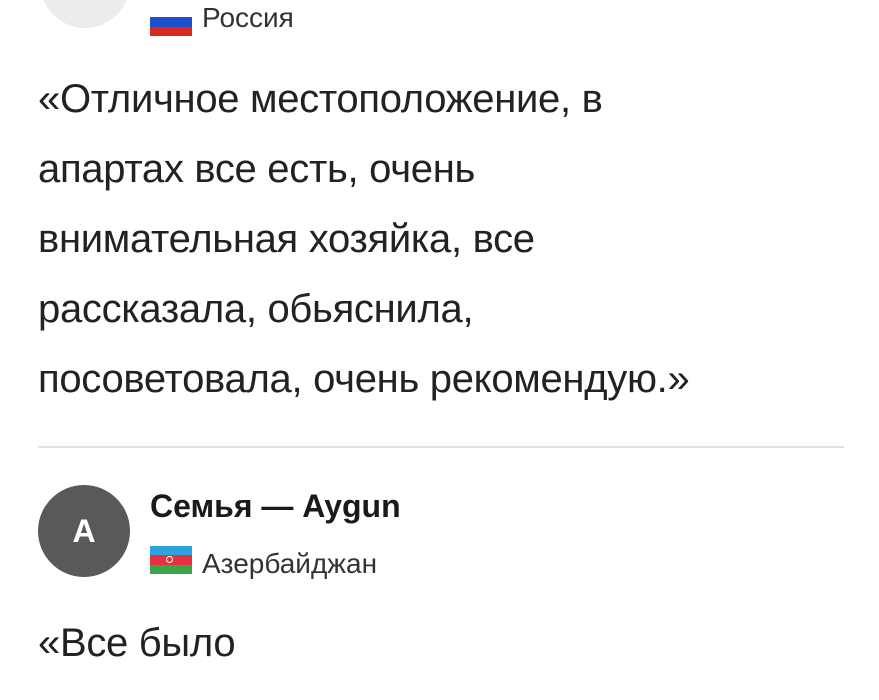 This screenshot has width=879, height=700. I want to click on reviewer-avatar: A, so click(84, 531).